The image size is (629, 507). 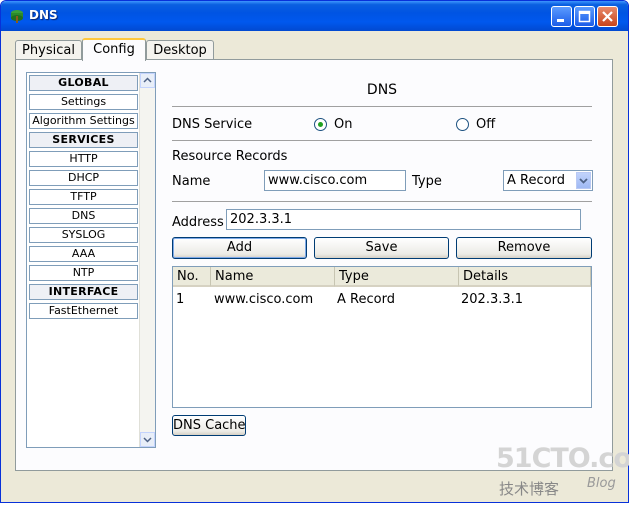 I want to click on column-header-name: Name, so click(x=273, y=277).